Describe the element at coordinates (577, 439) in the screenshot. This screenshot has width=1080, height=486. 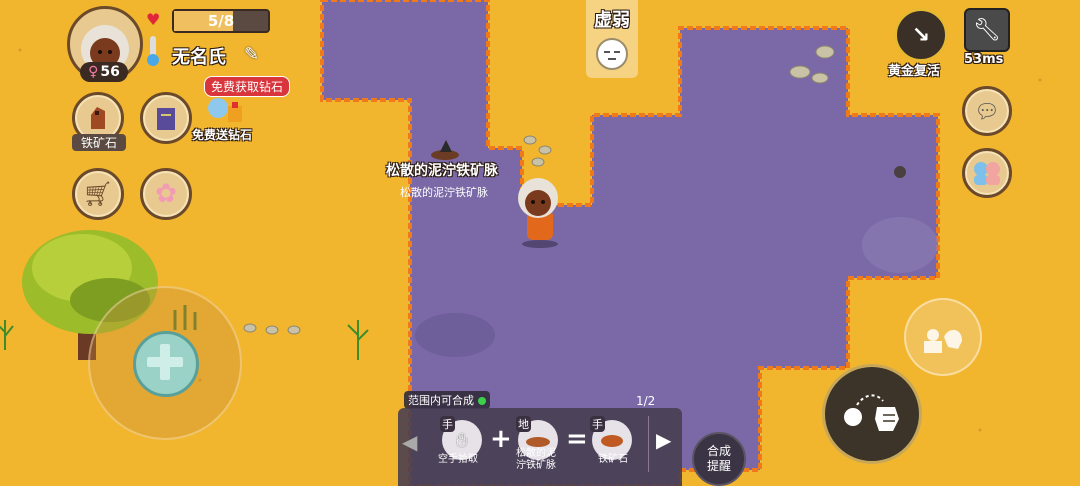
I see `equals-sign: =` at that location.